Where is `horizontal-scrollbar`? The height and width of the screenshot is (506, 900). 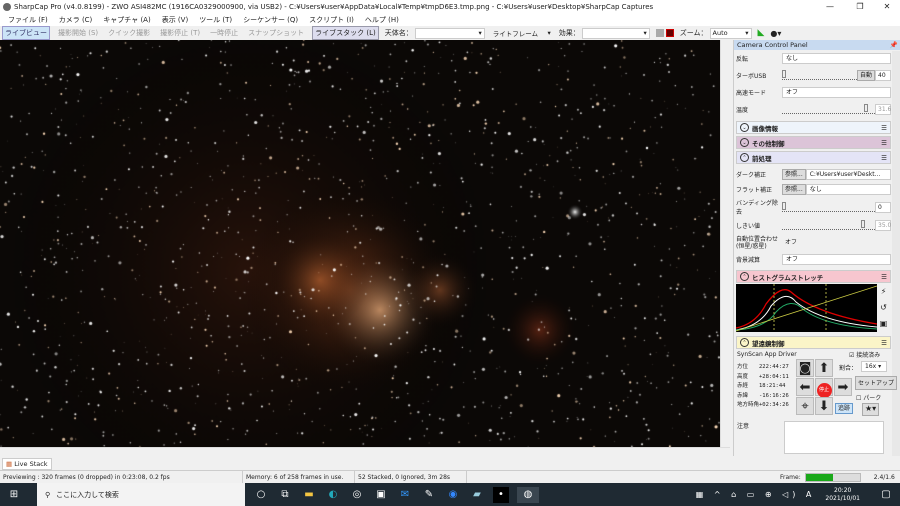 horizontal-scrollbar is located at coordinates (365, 451).